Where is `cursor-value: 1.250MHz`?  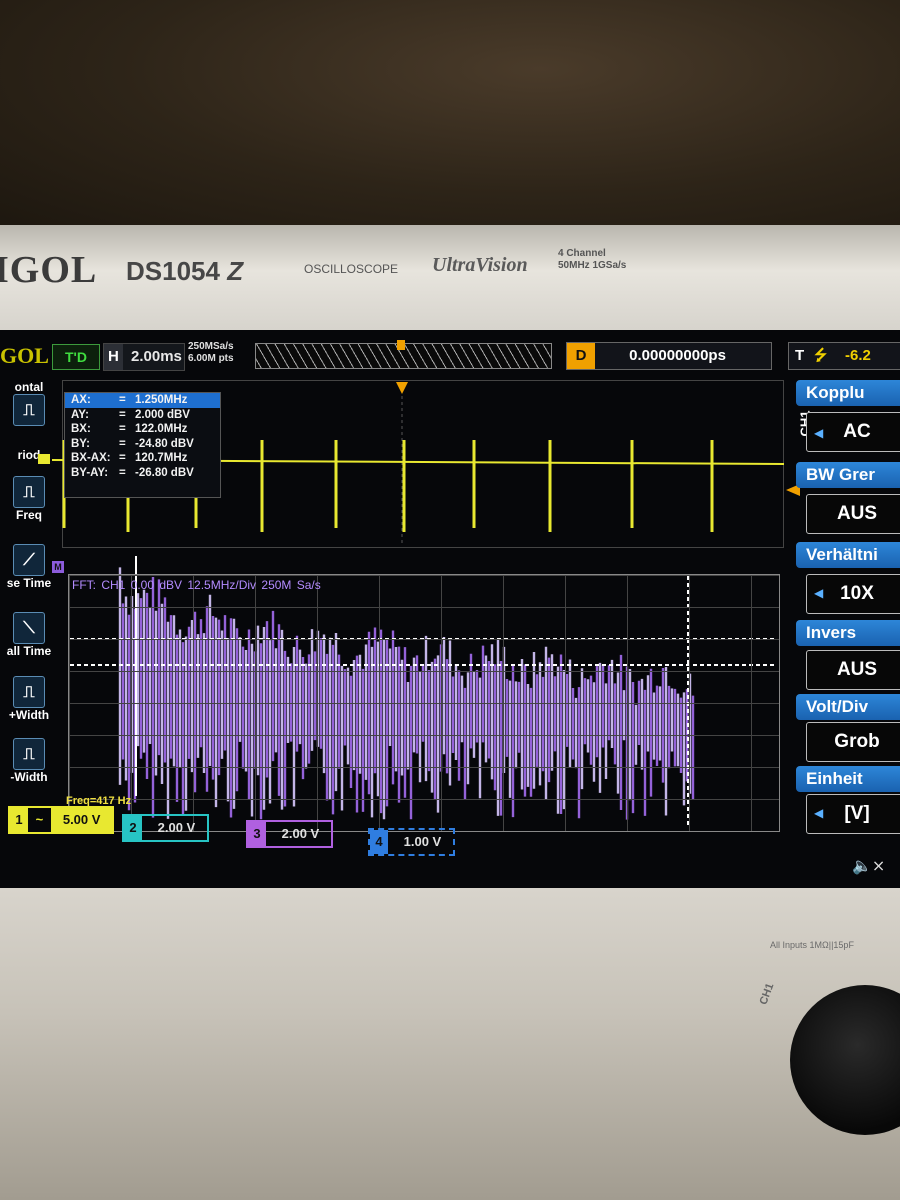 cursor-value: 1.250MHz is located at coordinates (161, 400).